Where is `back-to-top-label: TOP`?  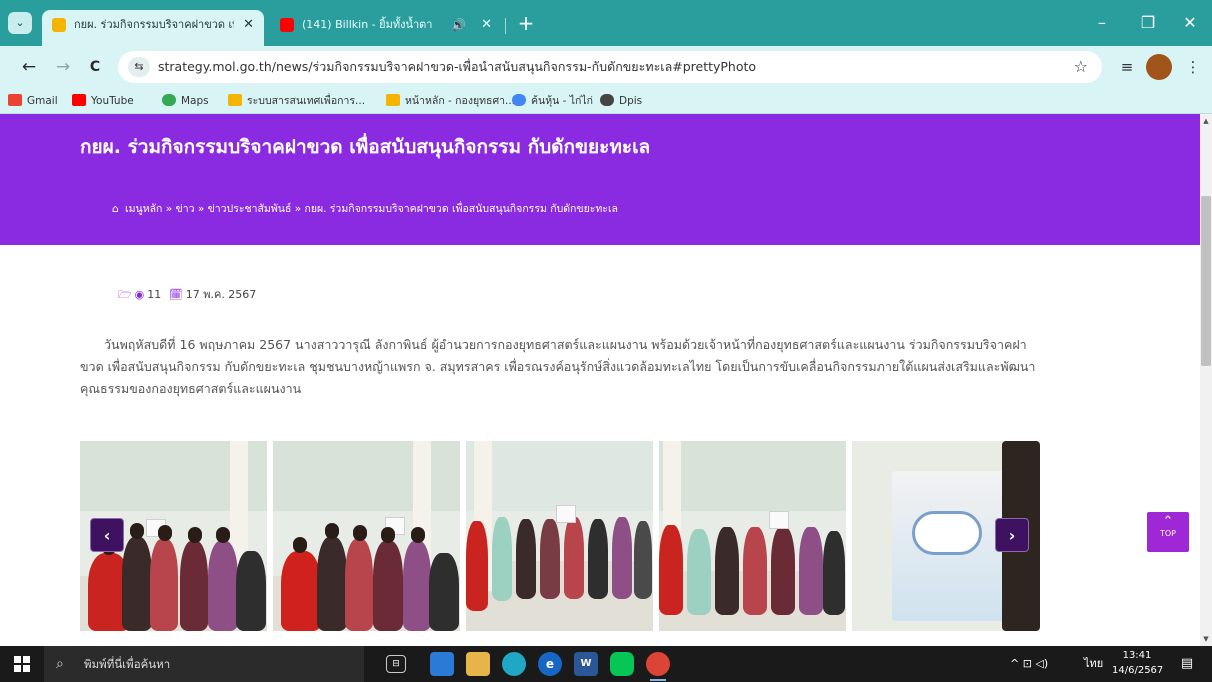
back-to-top-label: TOP is located at coordinates (1167, 533).